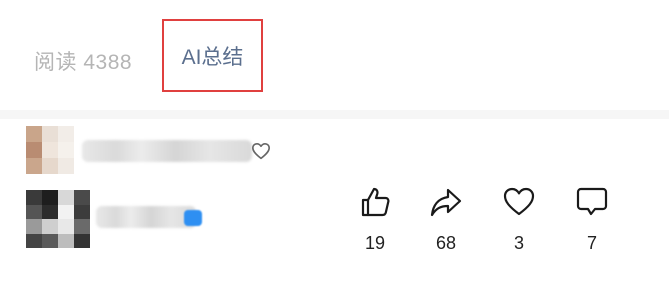 The image size is (669, 294). I want to click on blurred-author-name, so click(146, 217).